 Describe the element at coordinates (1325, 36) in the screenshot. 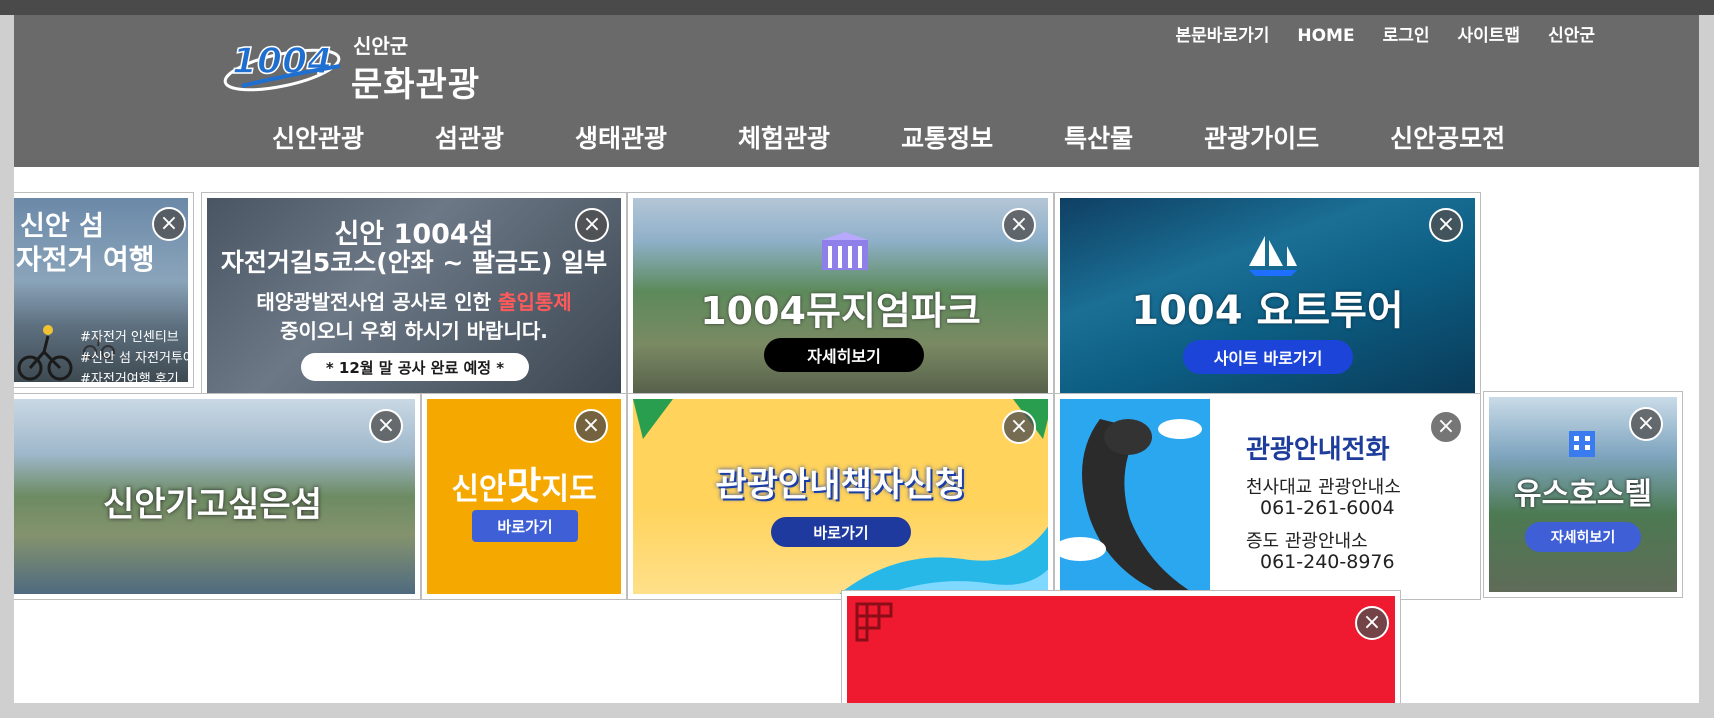

I see `util-link-home: HOME` at that location.